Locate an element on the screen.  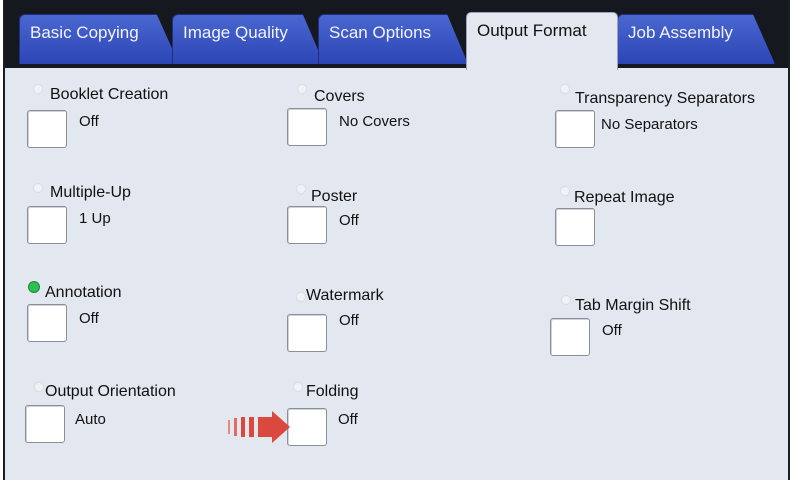
tab-image-quality: Image Quality is located at coordinates (248, 39).